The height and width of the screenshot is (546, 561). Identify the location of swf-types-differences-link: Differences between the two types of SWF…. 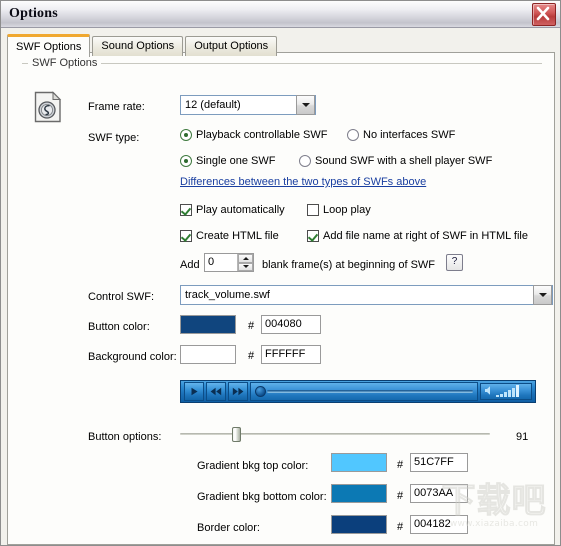
(303, 182).